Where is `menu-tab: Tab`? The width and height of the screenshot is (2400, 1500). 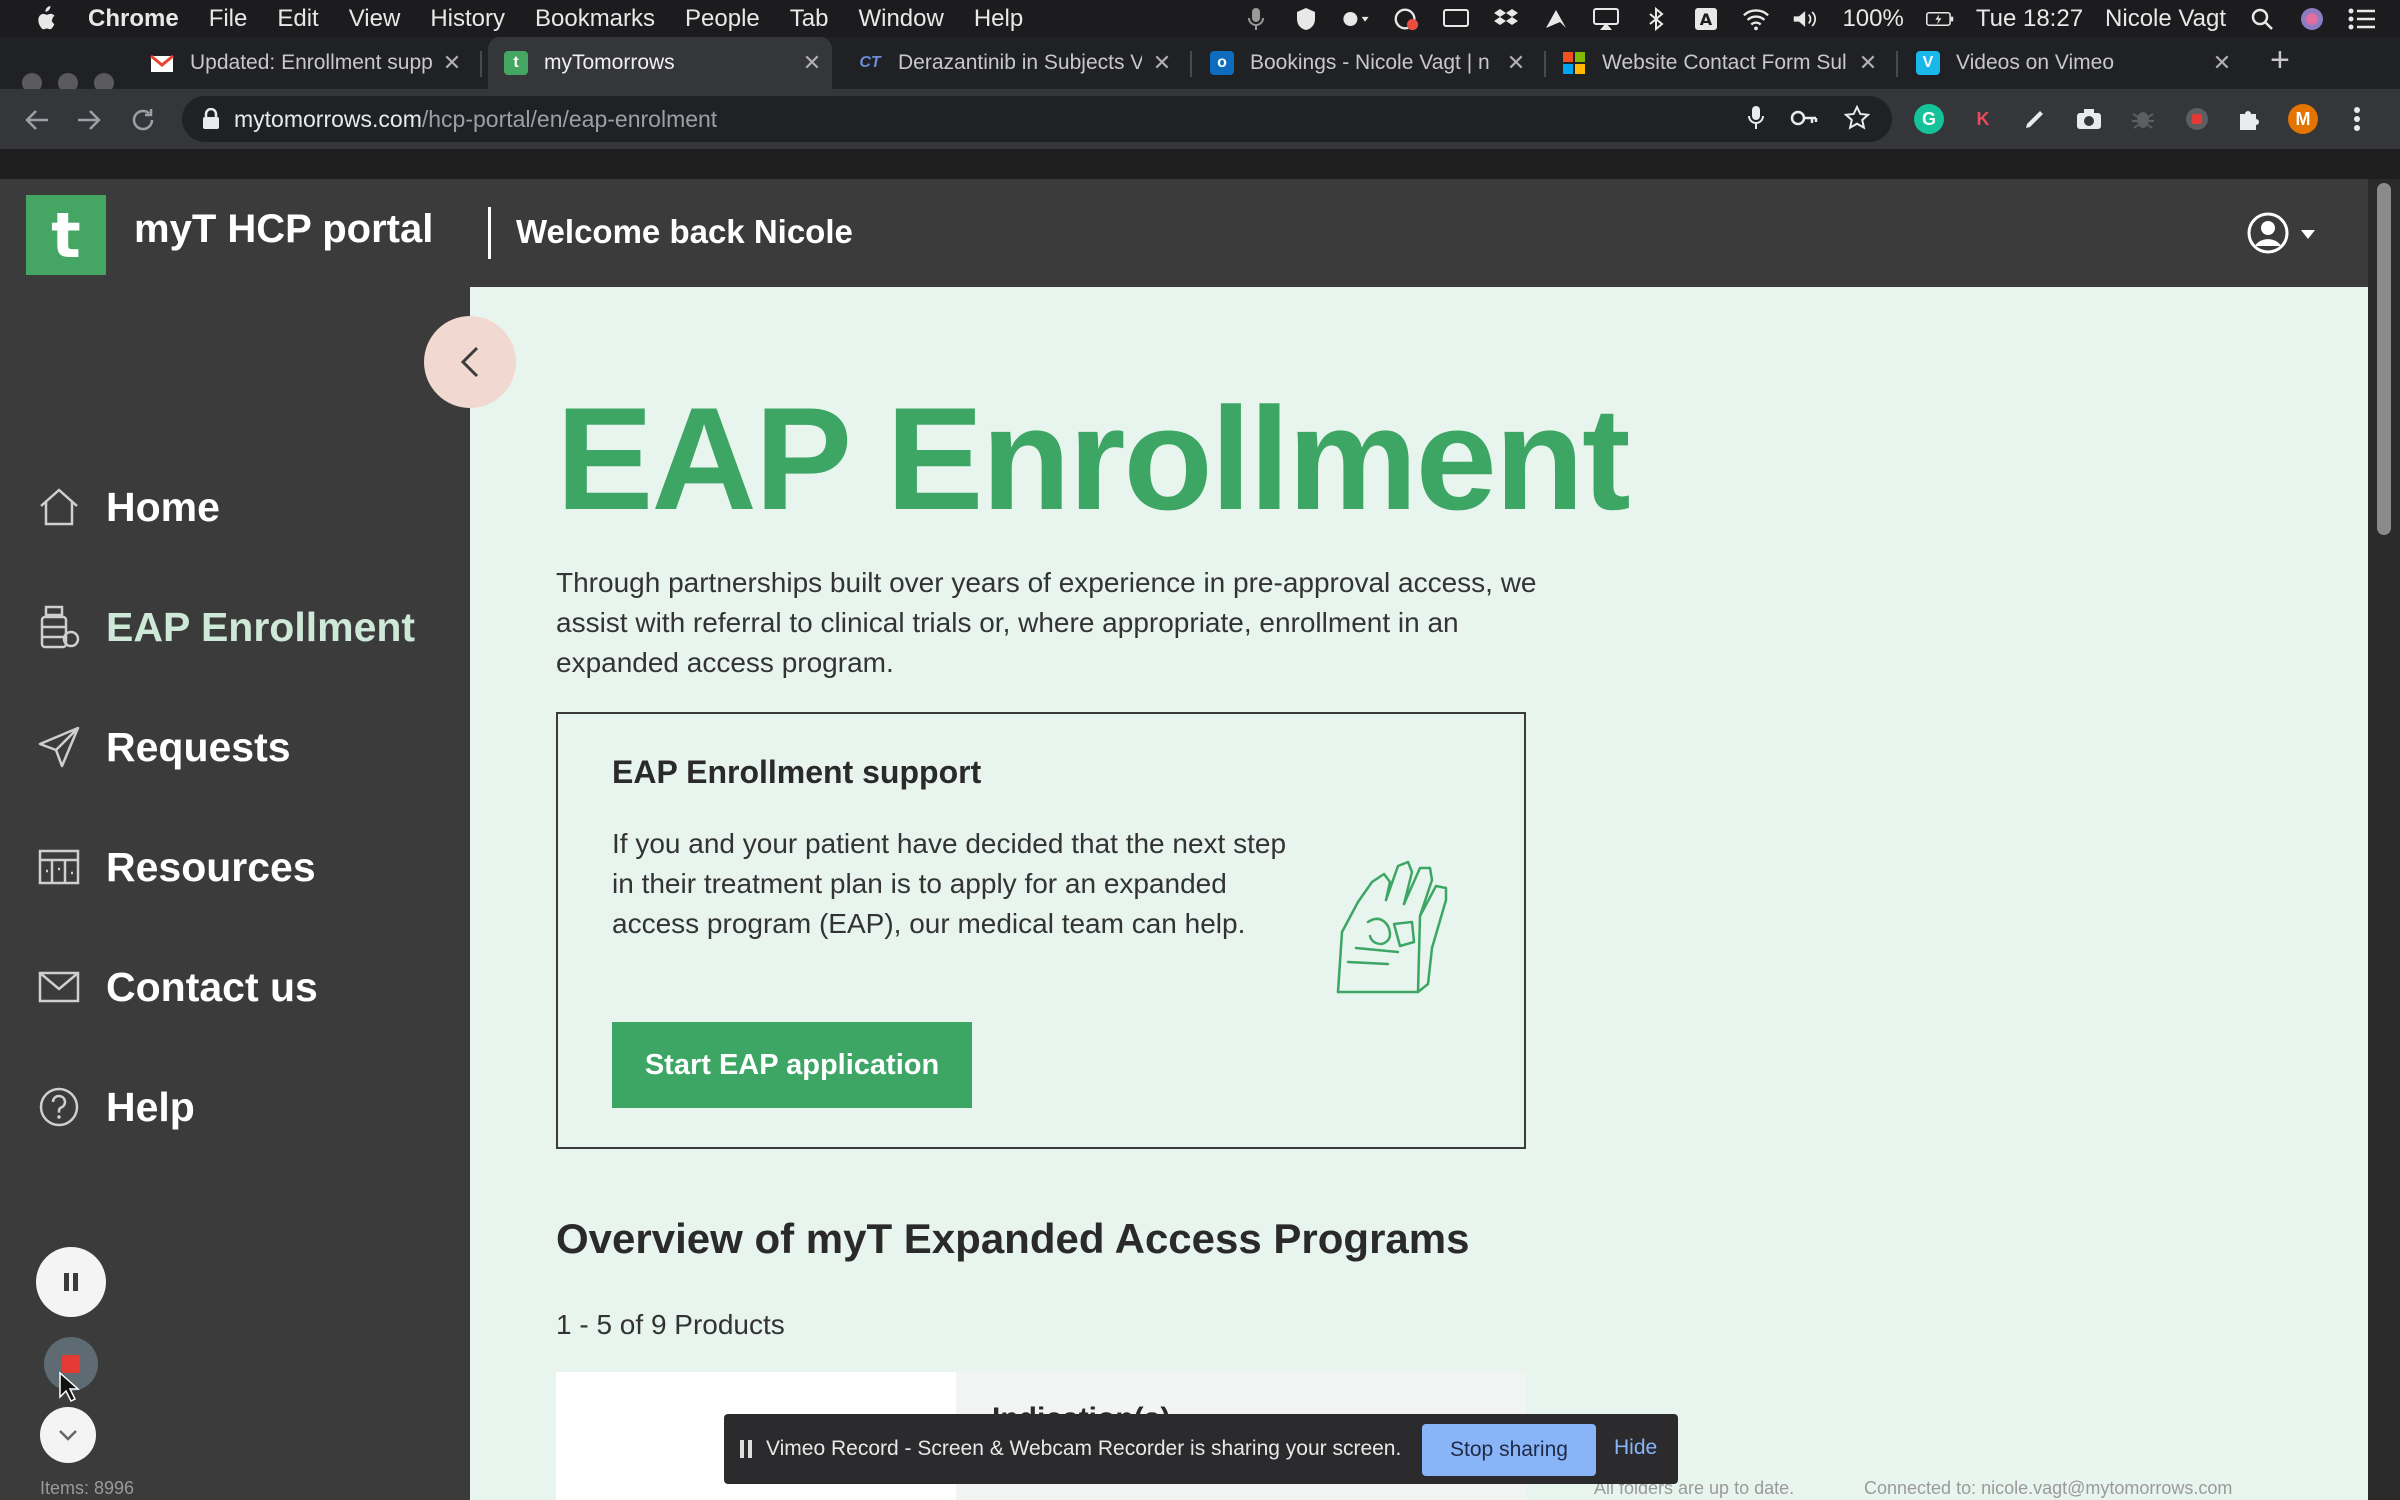
menu-tab: Tab is located at coordinates (809, 19).